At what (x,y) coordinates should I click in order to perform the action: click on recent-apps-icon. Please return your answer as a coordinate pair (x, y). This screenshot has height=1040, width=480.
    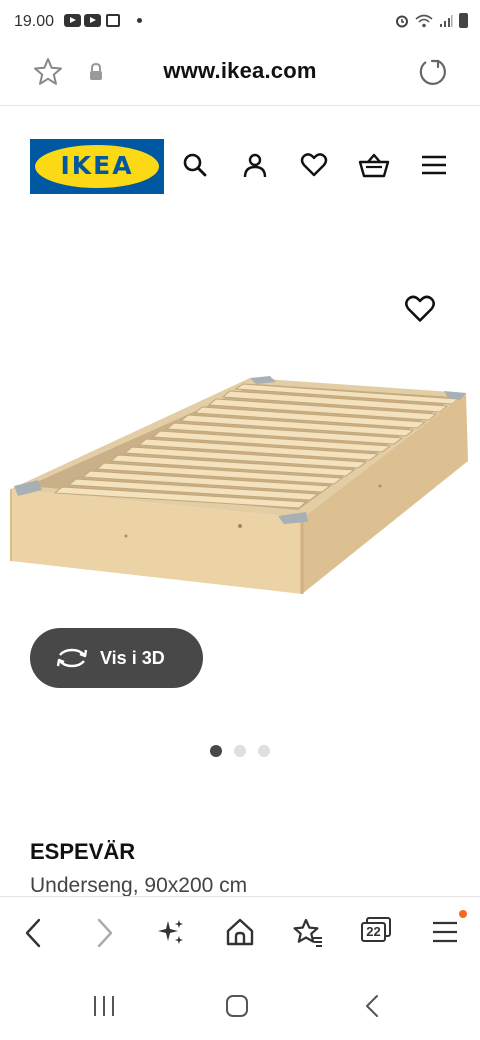
    Looking at the image, I should click on (104, 1006).